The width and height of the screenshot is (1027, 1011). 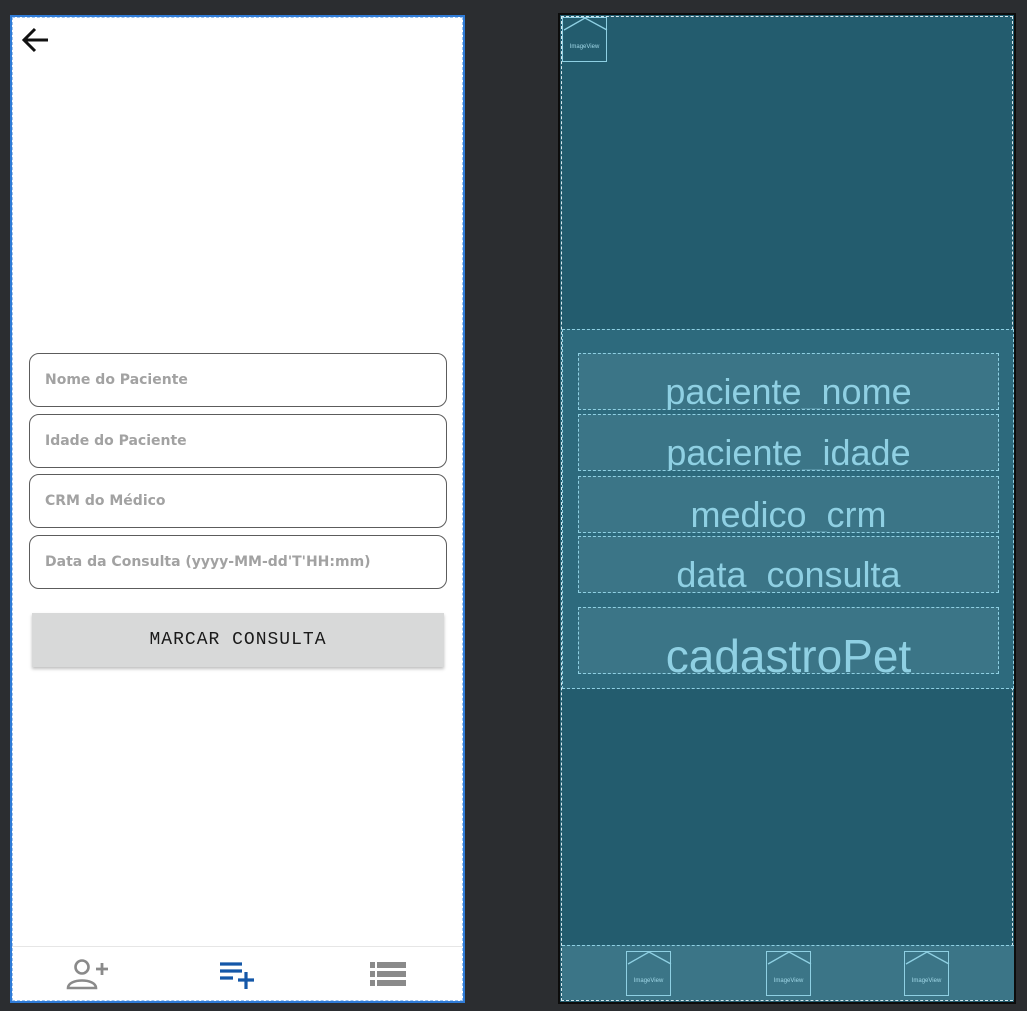 I want to click on blueprint-bottom-nav: ImageView ImageView ImageView, so click(x=788, y=972).